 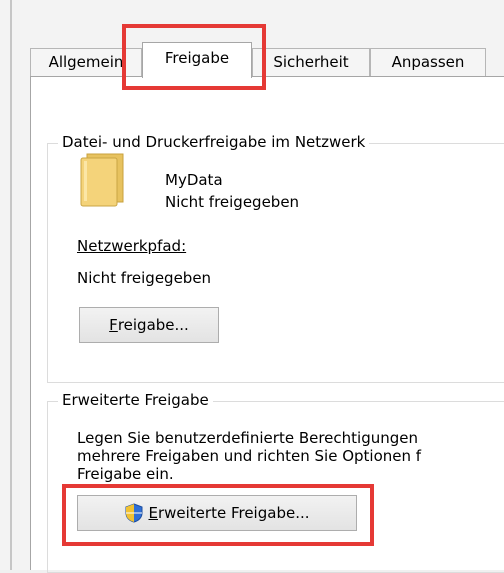 What do you see at coordinates (135, 400) in the screenshot?
I see `advanced-sharing-title: Erweiterte Freigabe` at bounding box center [135, 400].